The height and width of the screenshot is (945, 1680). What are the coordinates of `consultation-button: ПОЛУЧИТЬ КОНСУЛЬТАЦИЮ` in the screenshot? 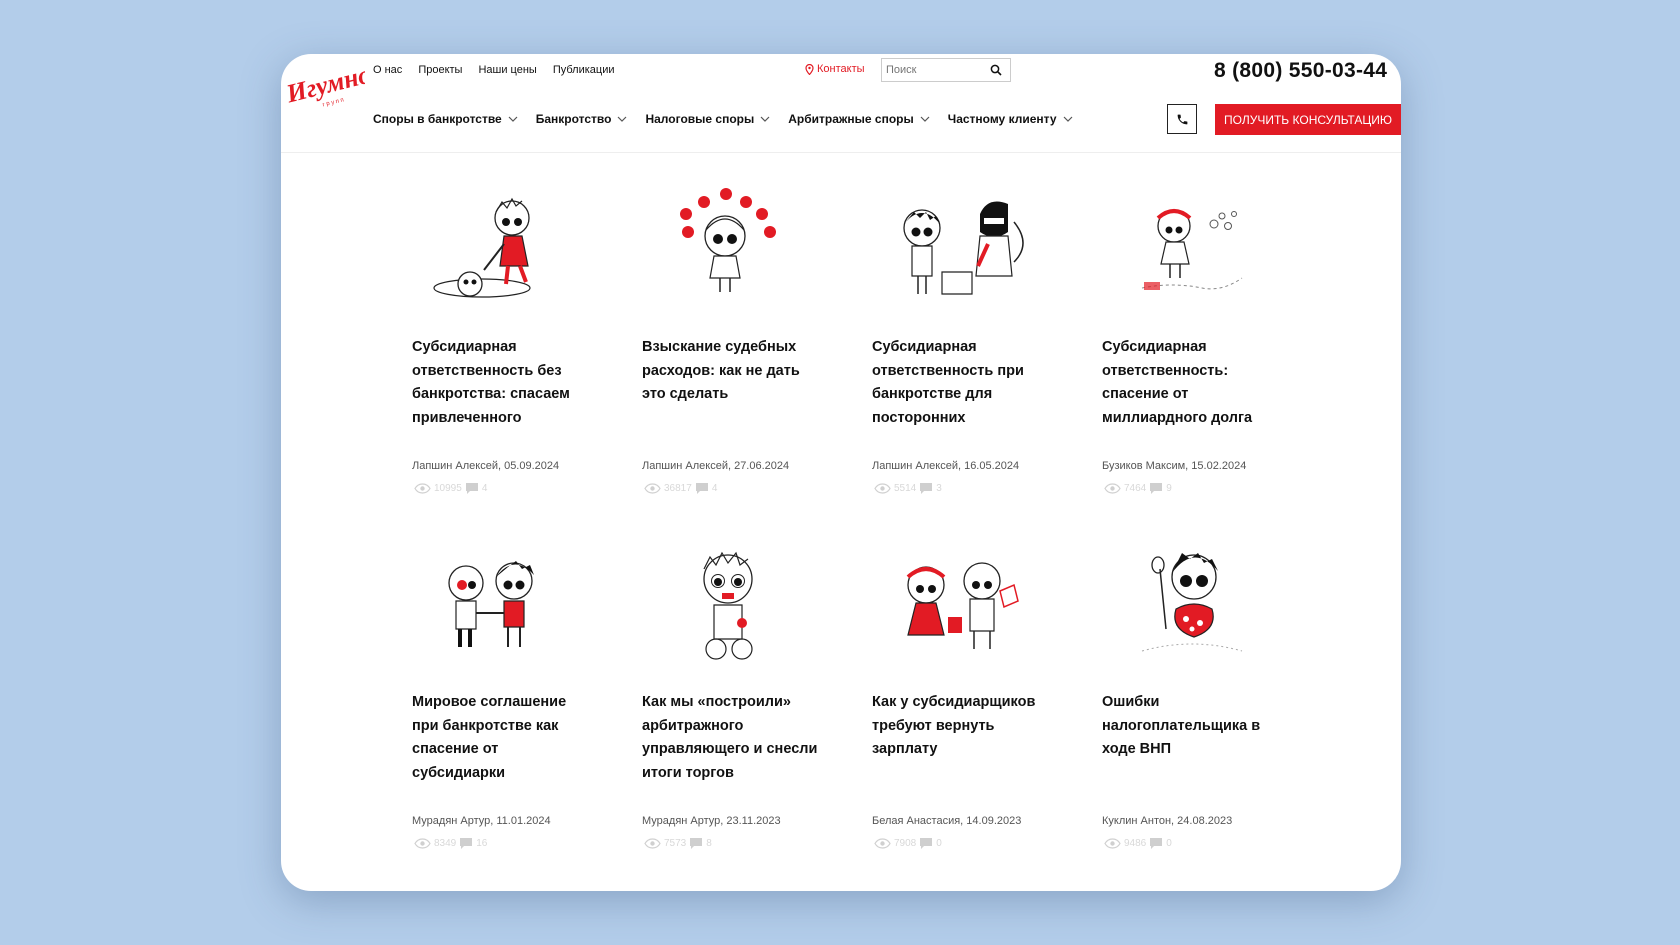 It's located at (1308, 119).